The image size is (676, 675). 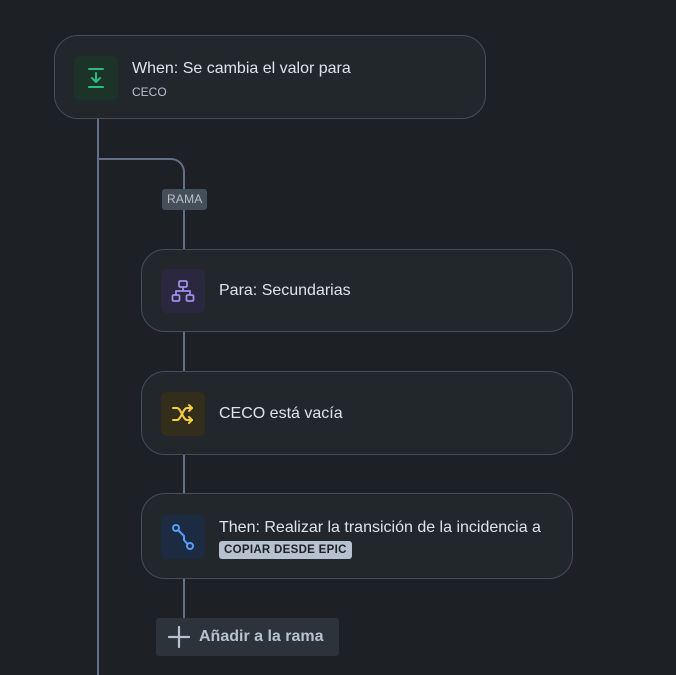 I want to click on shuffle-icon, so click(x=182, y=414).